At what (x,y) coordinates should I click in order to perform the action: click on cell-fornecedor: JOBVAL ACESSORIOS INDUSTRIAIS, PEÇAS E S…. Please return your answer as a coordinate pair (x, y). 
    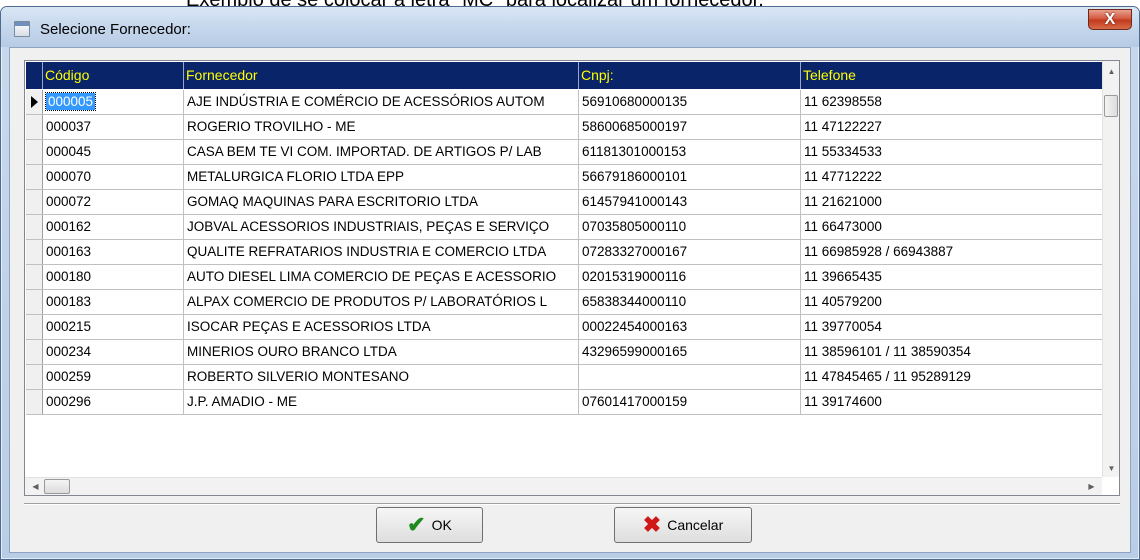
    Looking at the image, I should click on (381, 227).